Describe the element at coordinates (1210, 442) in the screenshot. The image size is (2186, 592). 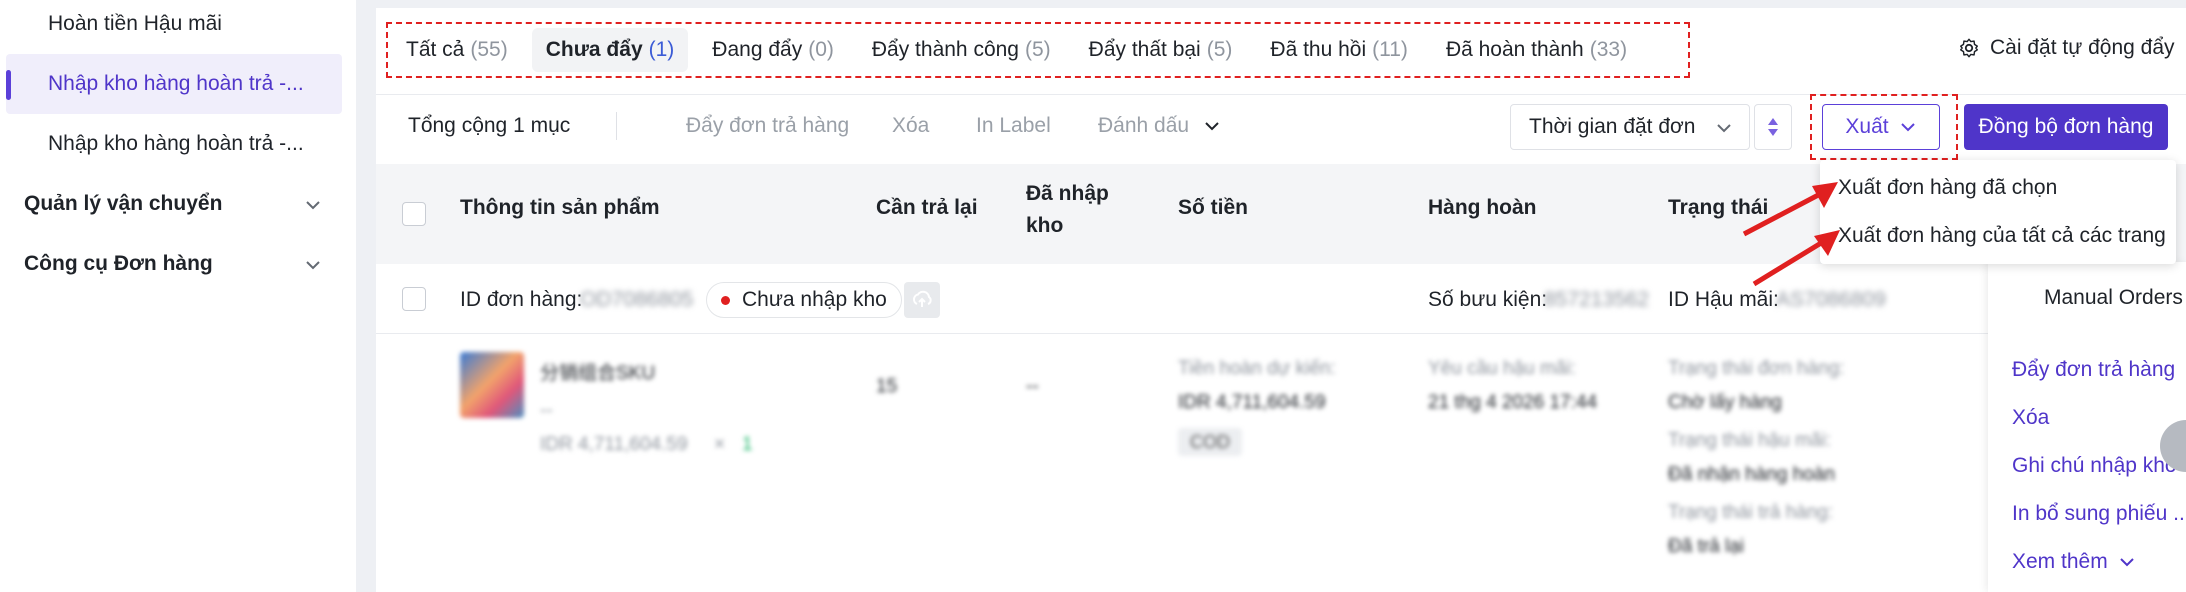
I see `payment-badge: COD` at that location.